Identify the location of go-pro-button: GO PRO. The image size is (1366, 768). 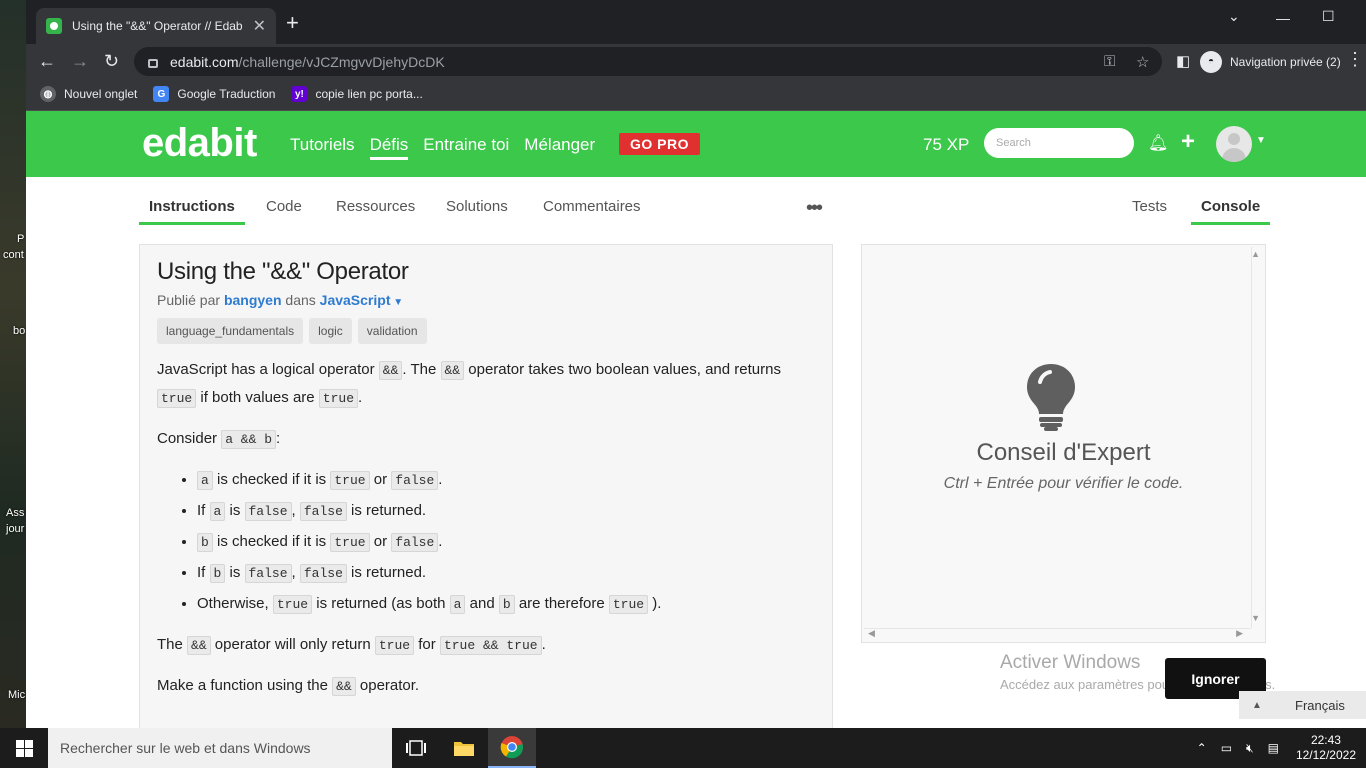
(660, 144).